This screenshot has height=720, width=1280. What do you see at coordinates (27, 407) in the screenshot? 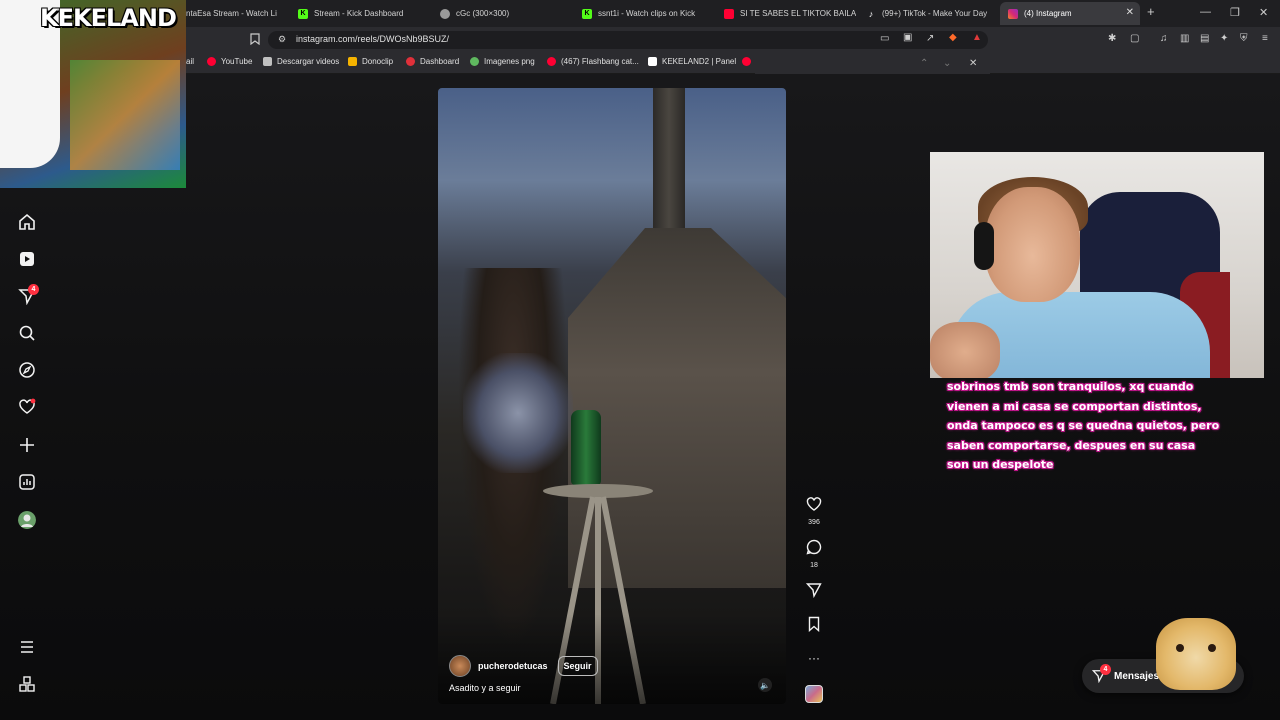
I see `notifications-icon` at bounding box center [27, 407].